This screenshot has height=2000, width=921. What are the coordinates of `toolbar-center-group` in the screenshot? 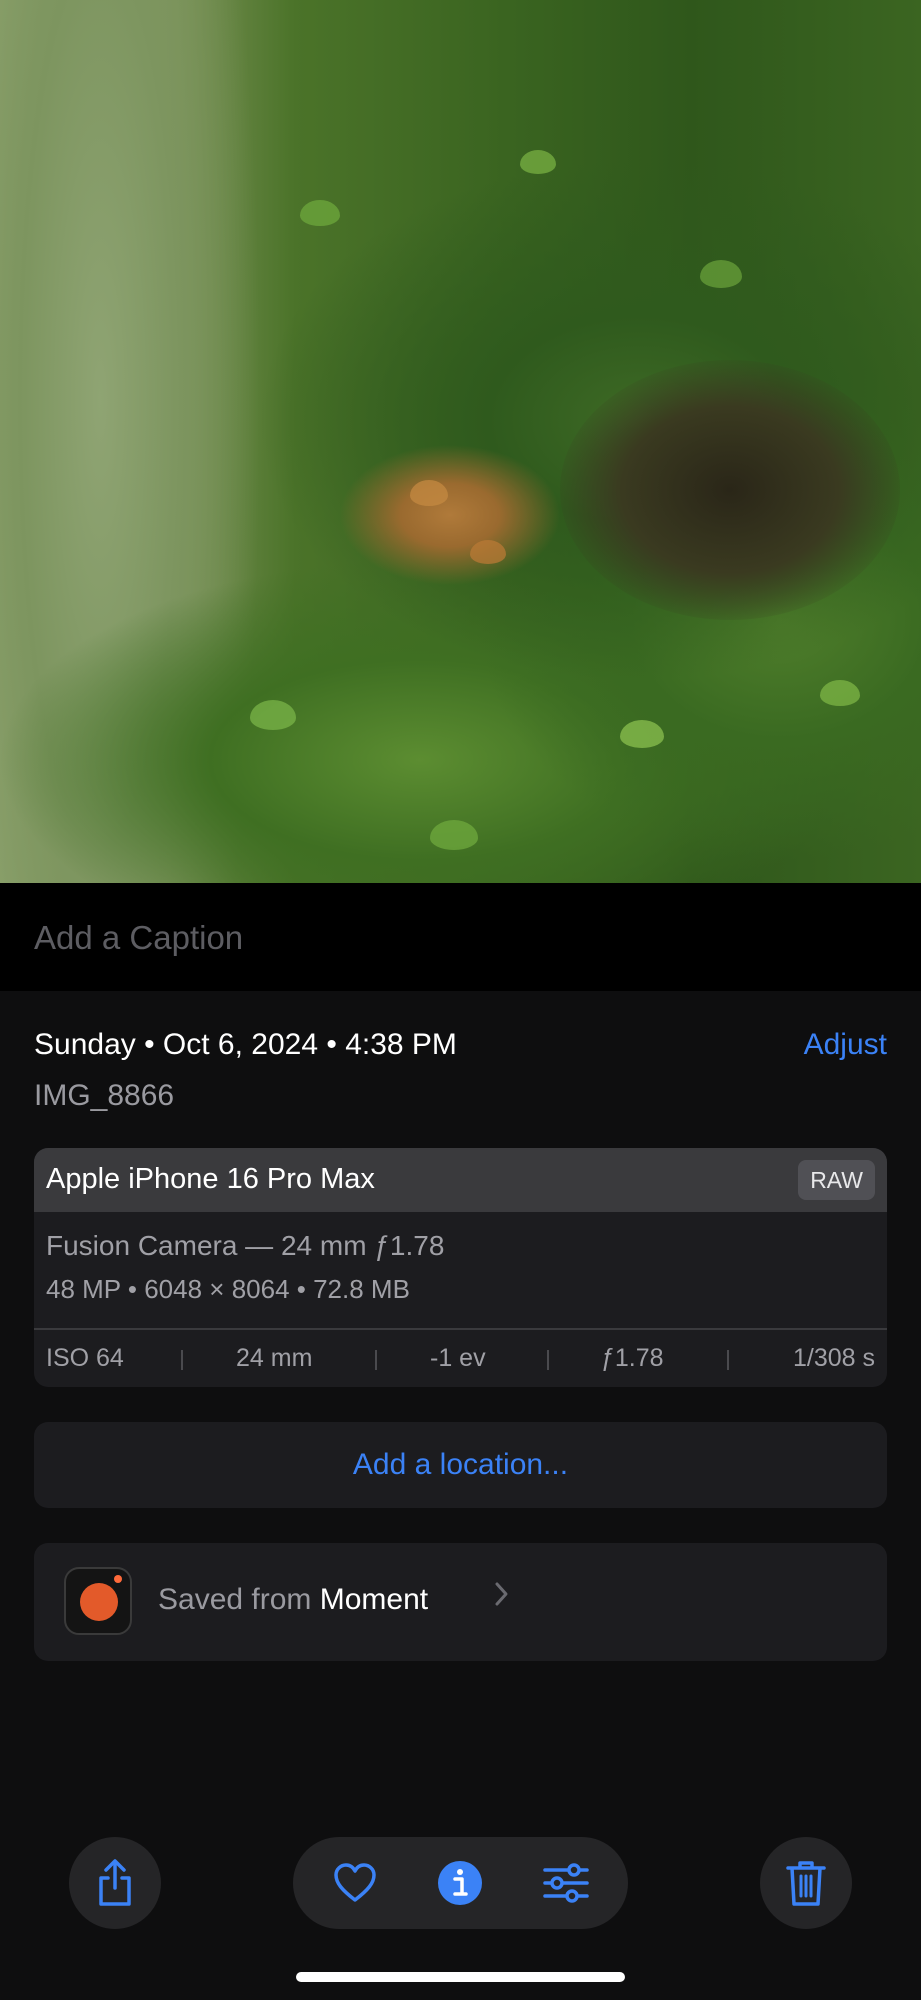 It's located at (460, 1883).